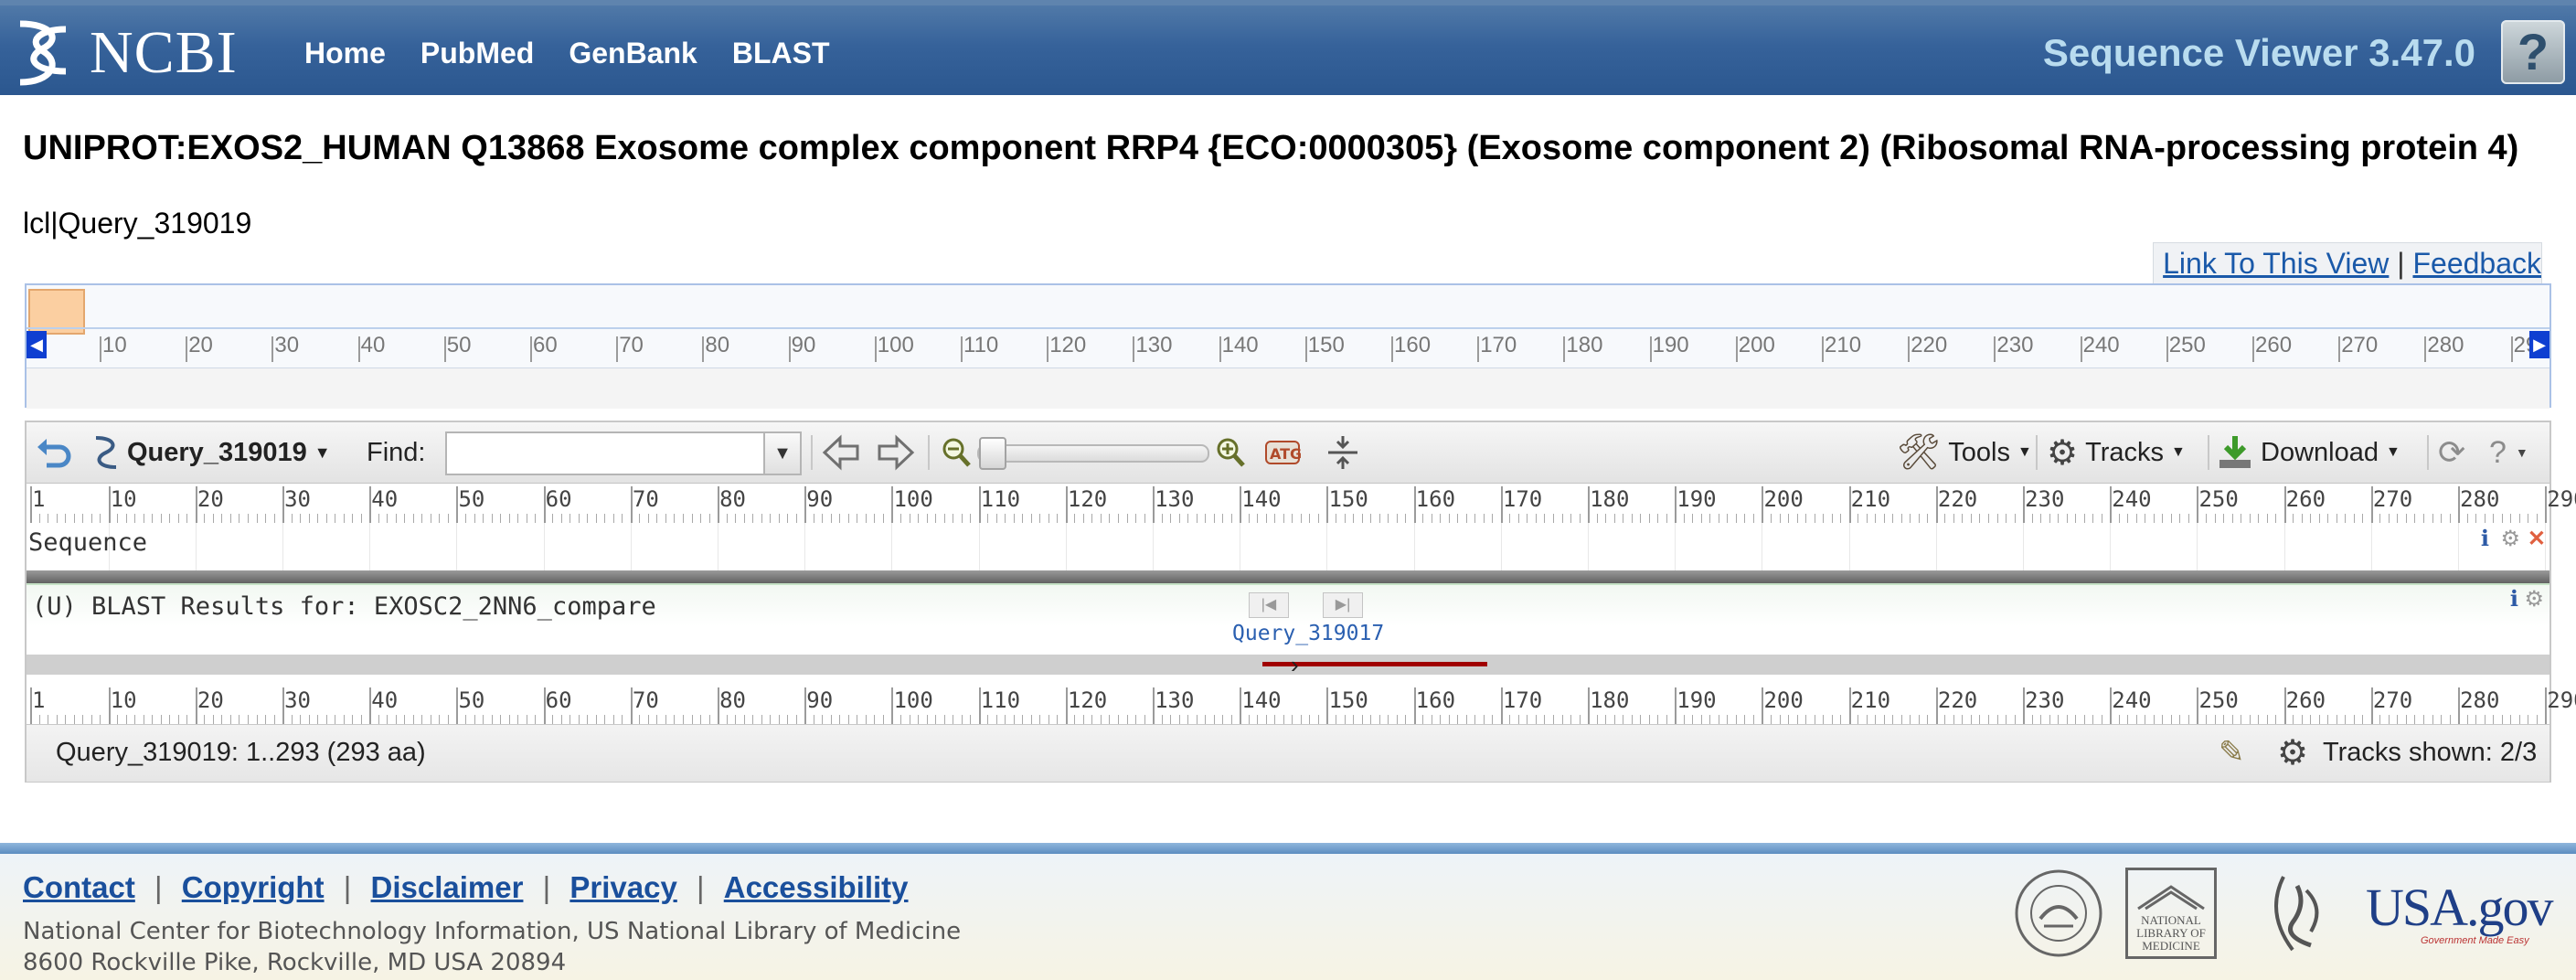  I want to click on undo-icon, so click(54, 452).